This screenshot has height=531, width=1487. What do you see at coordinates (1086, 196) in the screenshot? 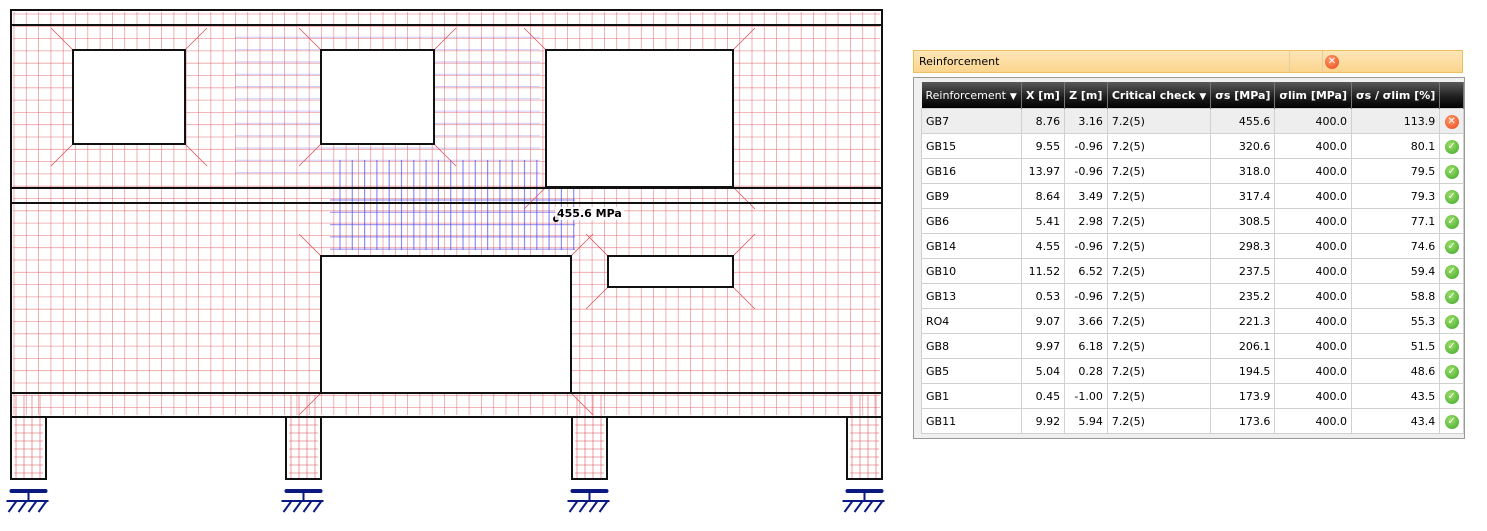
I see `cell-z: 3.49` at bounding box center [1086, 196].